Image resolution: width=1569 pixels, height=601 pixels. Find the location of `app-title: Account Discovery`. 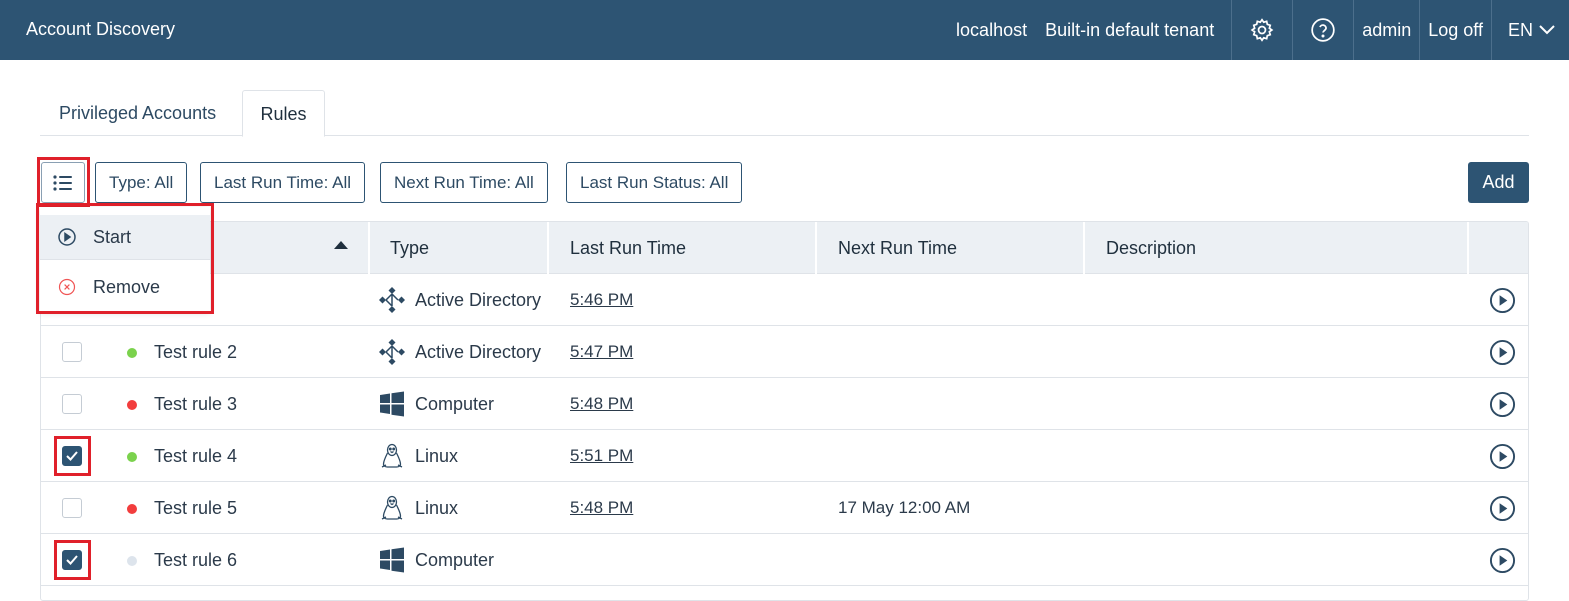

app-title: Account Discovery is located at coordinates (101, 29).